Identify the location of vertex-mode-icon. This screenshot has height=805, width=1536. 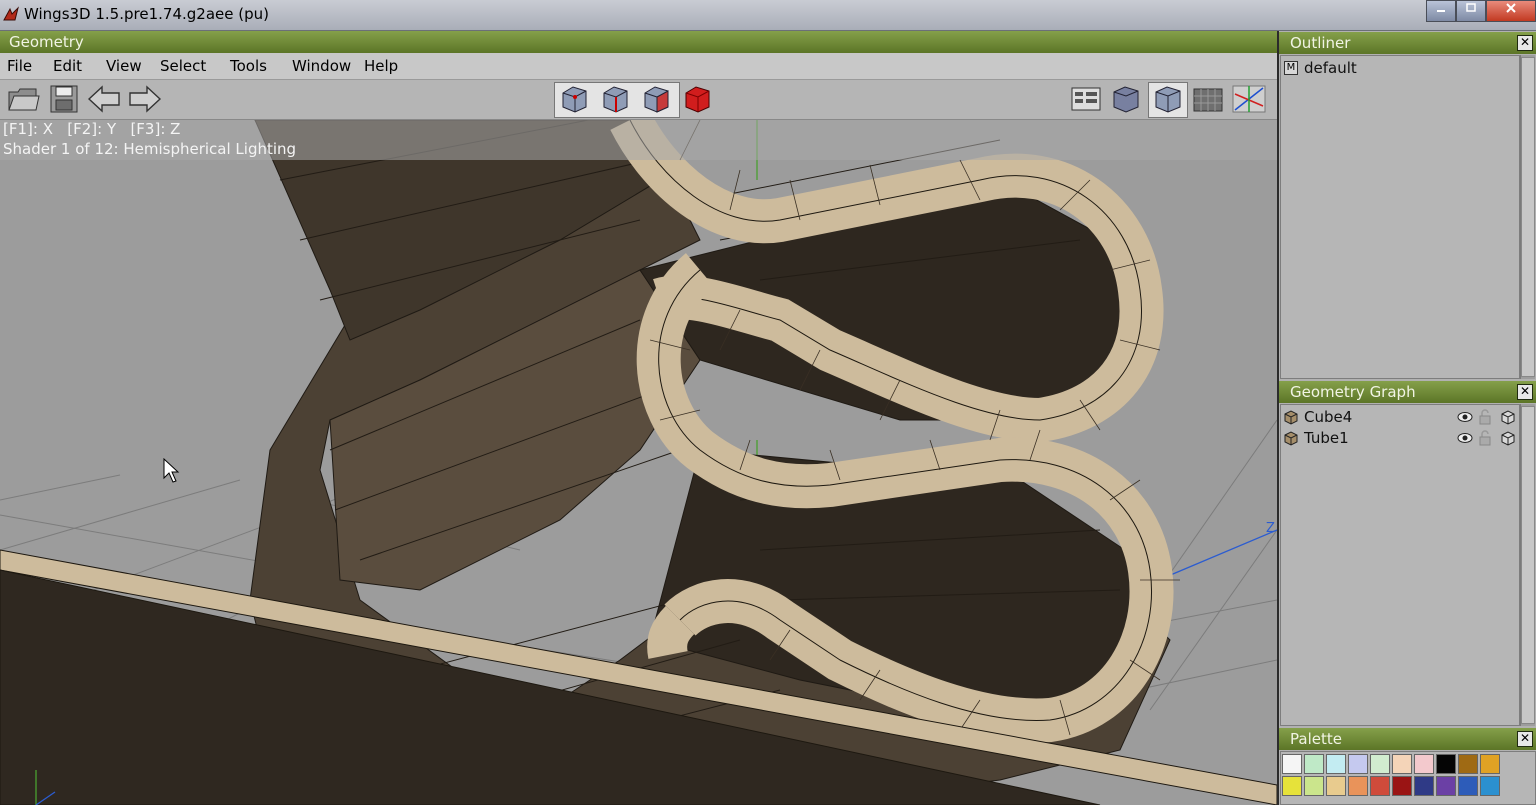
(574, 99).